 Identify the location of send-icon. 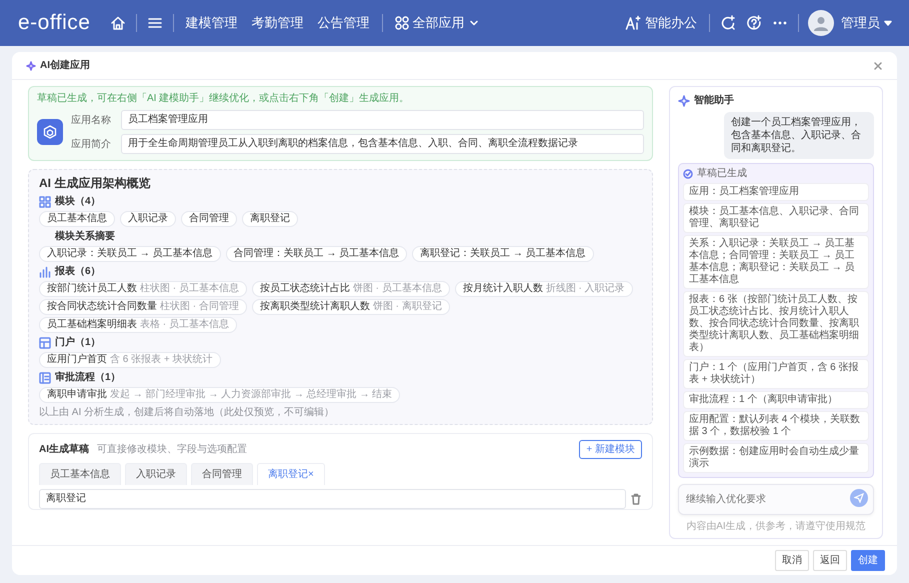
(859, 498).